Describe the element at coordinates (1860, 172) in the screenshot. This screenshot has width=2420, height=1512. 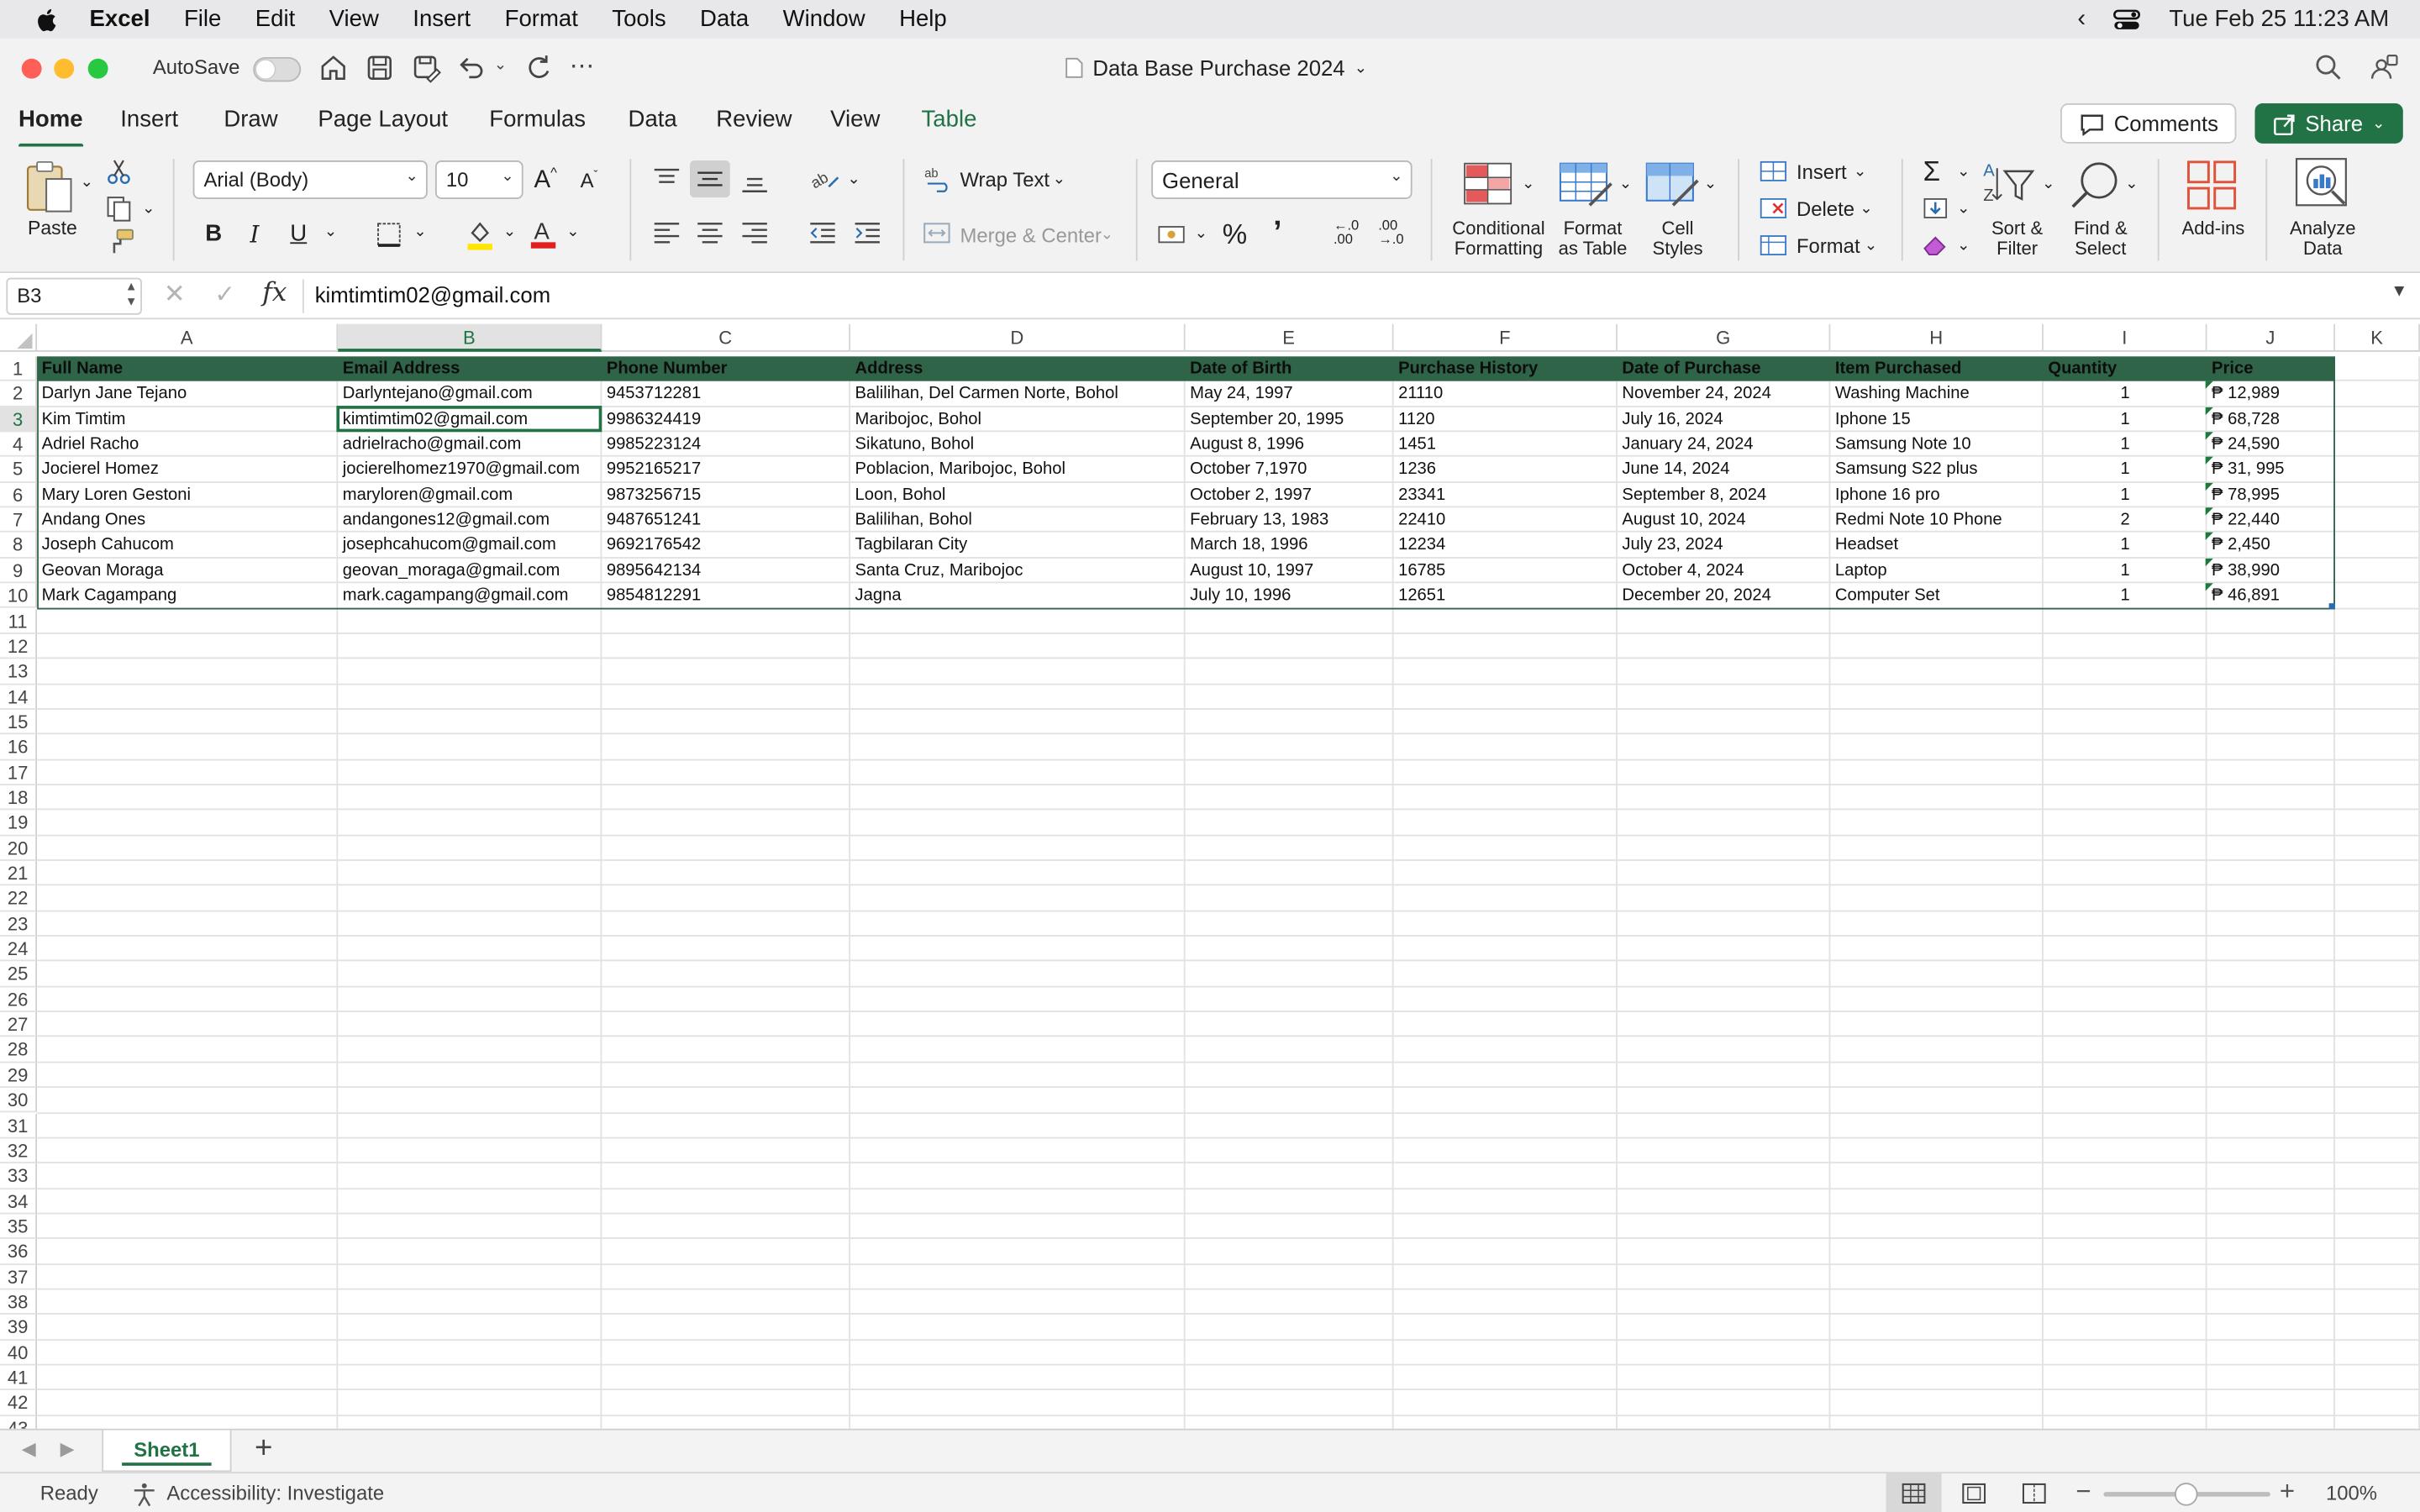
I see `insert-cells-chevron-icon: ⌄` at that location.